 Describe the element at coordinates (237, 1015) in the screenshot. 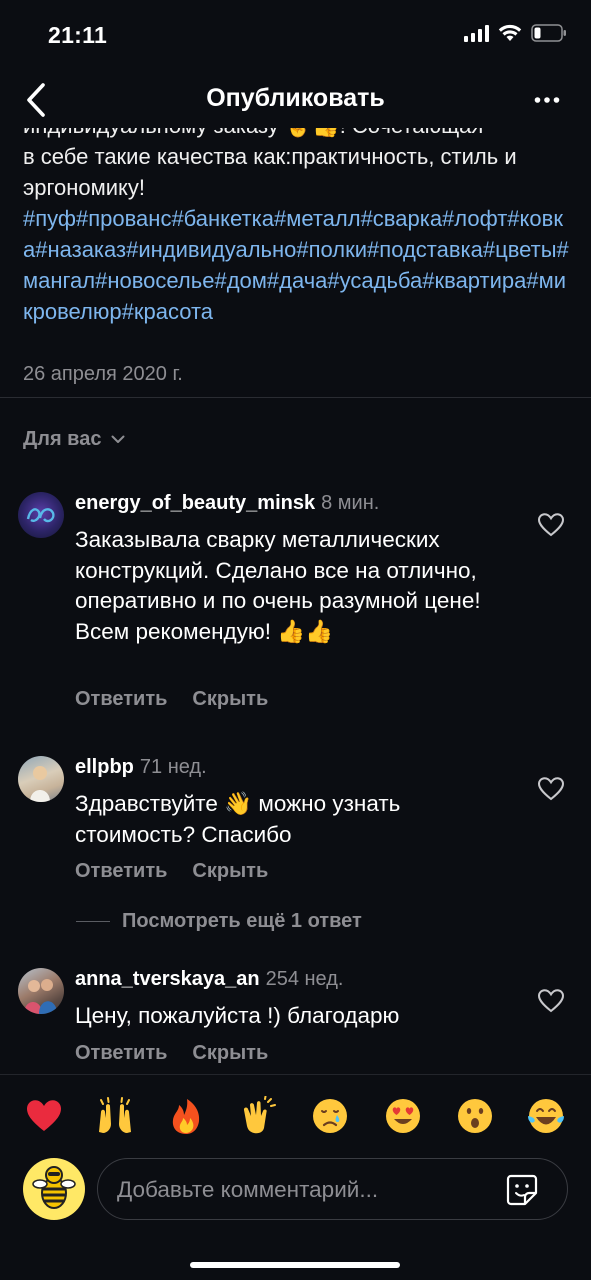

I see `comment-text: Цену, пожалуйста !) благодарю` at that location.